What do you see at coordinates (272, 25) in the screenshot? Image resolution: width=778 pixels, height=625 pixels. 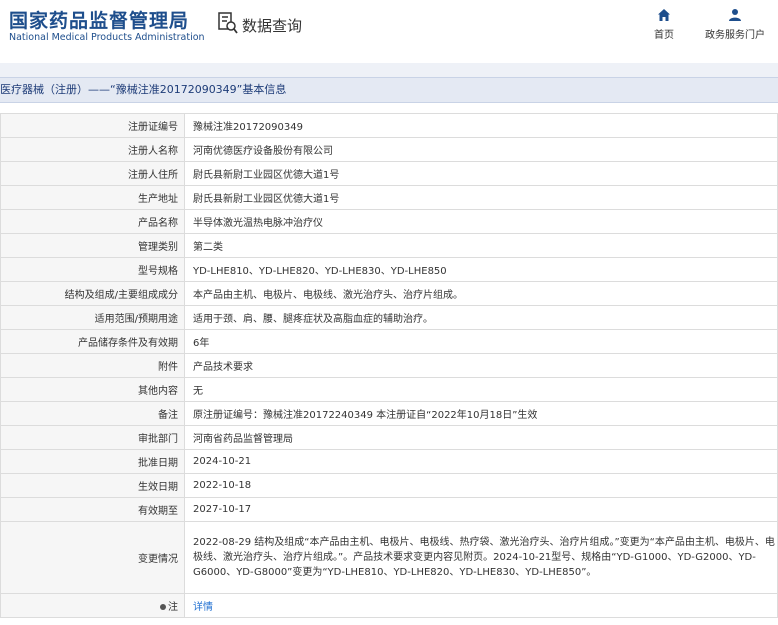 I see `data-query-label: 数据查询` at bounding box center [272, 25].